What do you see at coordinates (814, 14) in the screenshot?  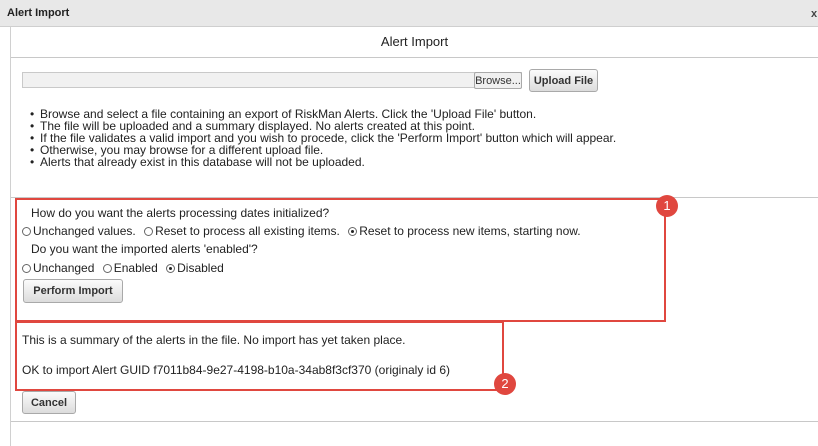 I see `close-icon: x` at bounding box center [814, 14].